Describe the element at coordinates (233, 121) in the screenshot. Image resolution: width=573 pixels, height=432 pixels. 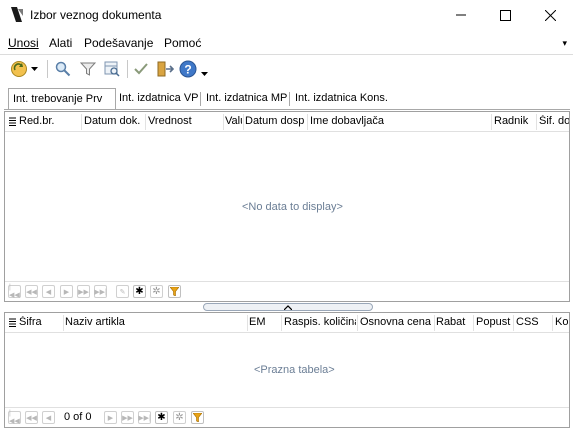
I see `column-valuta: Valu` at that location.